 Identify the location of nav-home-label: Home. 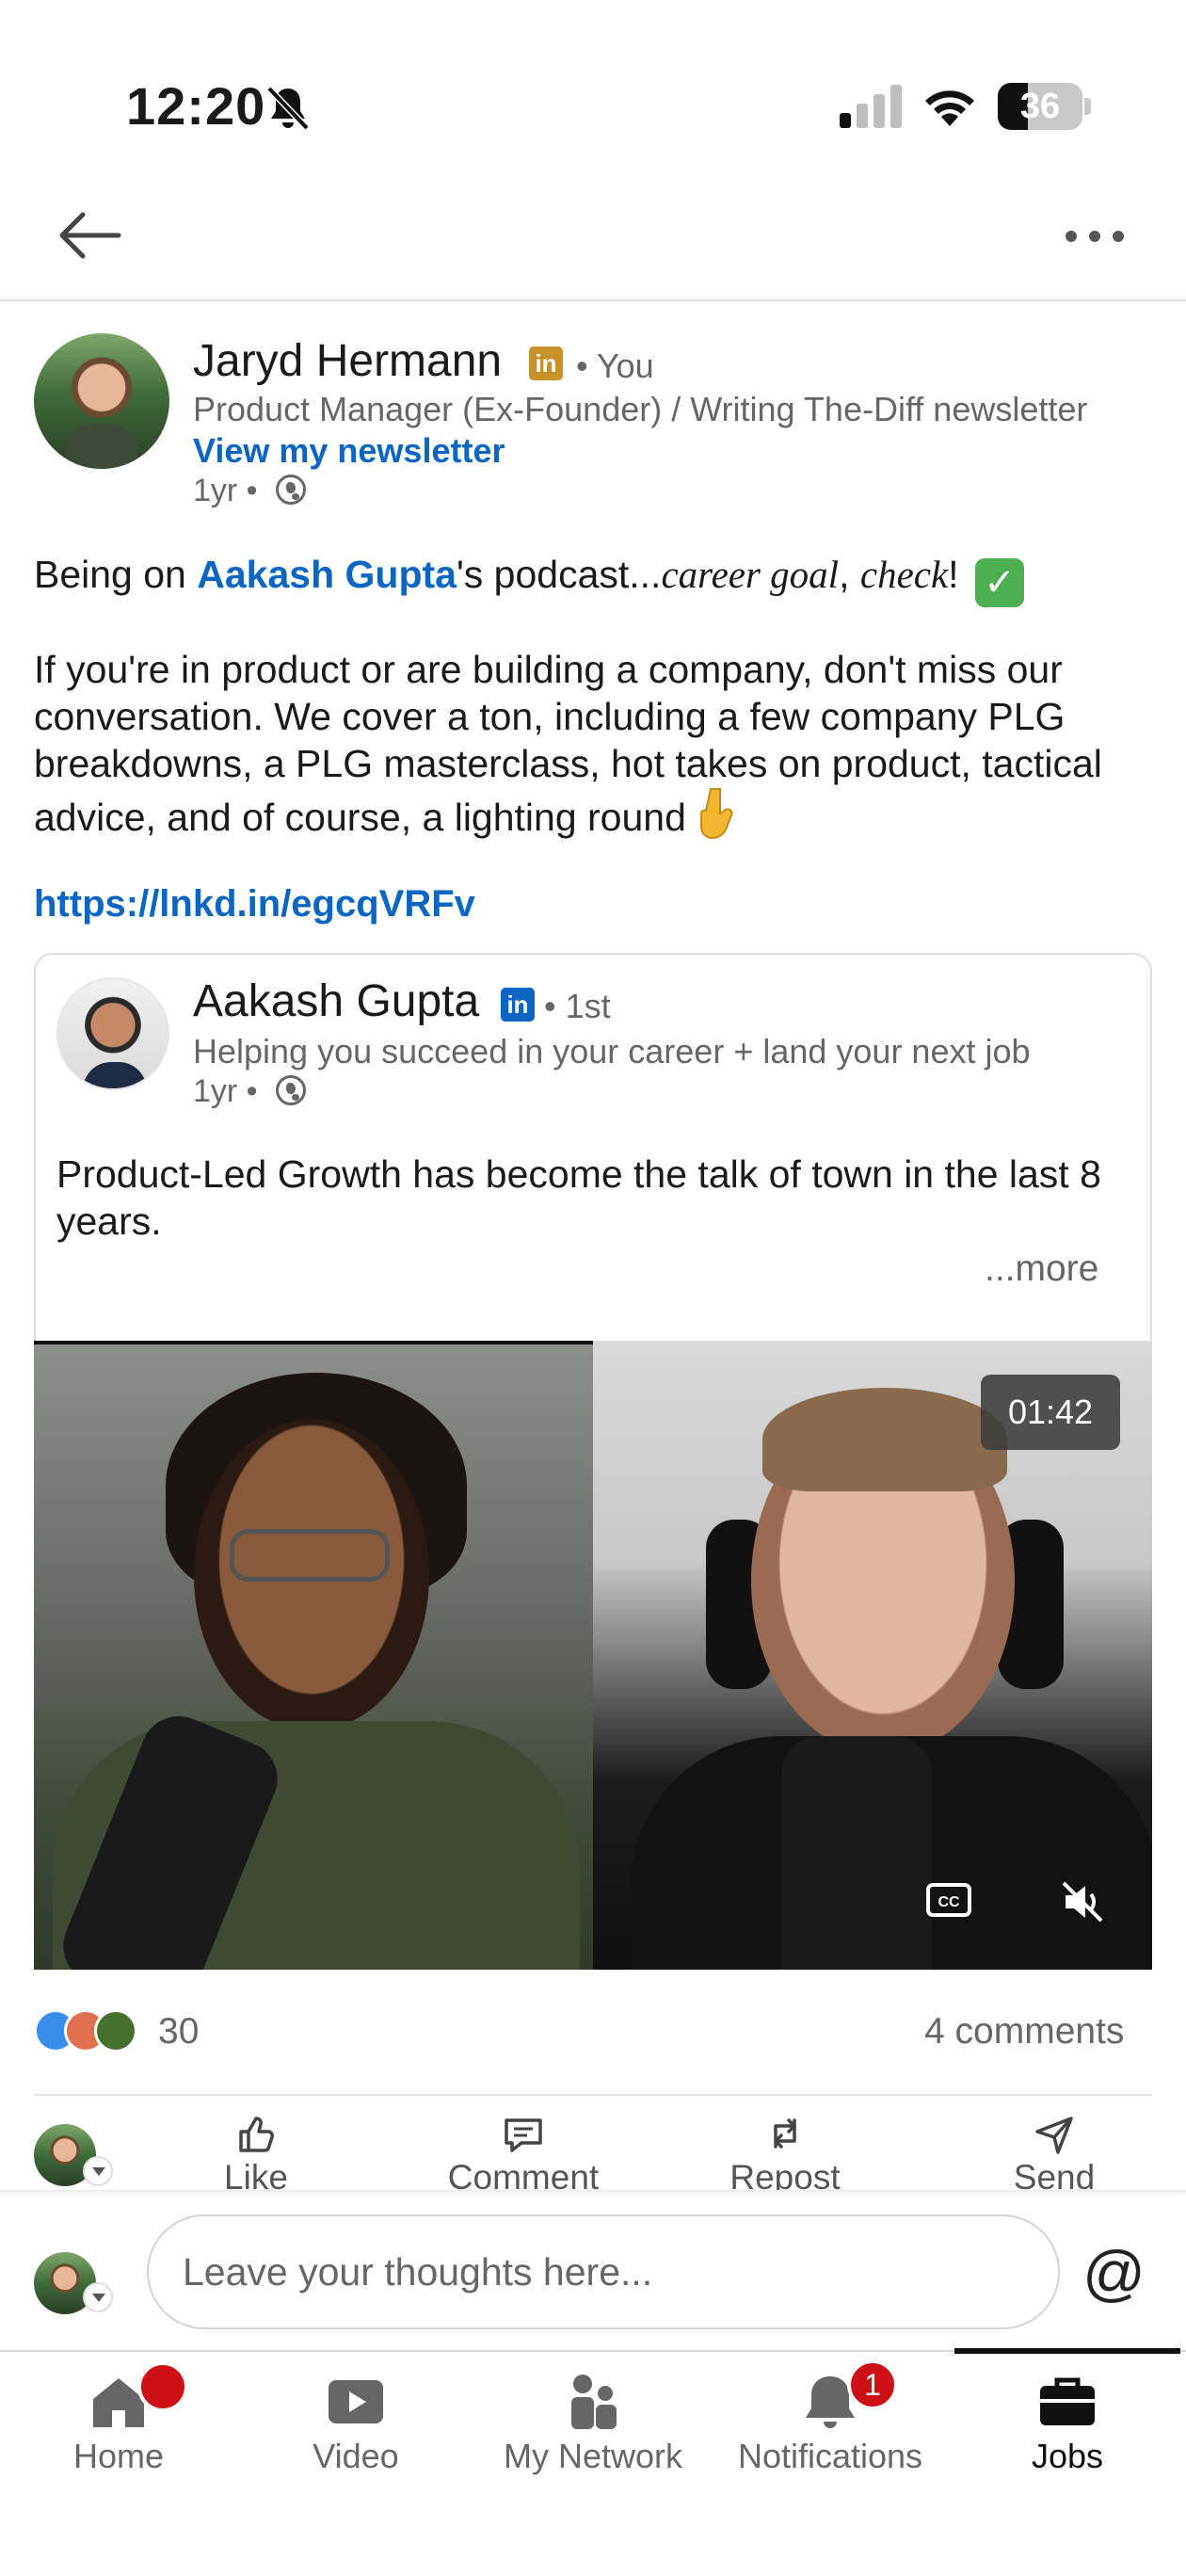
(118, 2456).